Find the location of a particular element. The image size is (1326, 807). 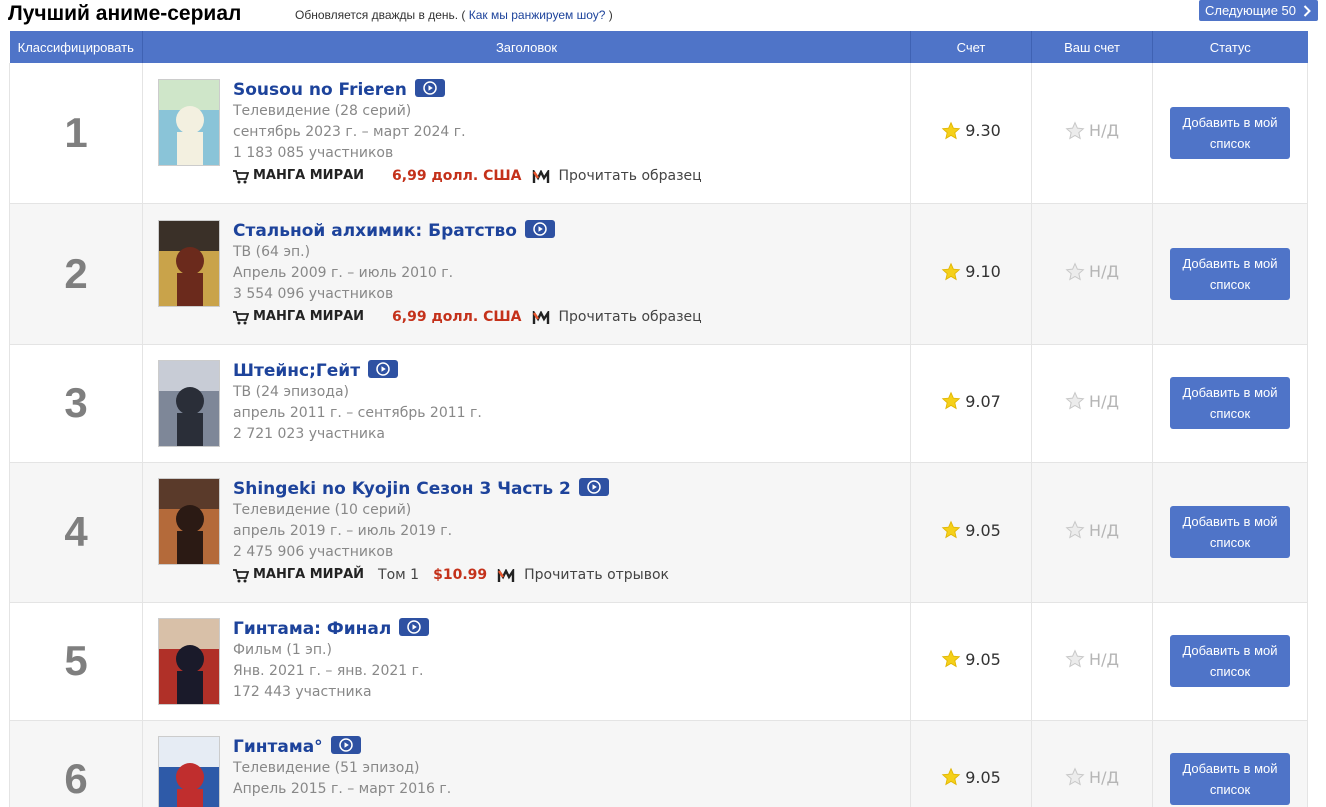

anime-dates: сентябрь 2023 г. – март 2024 г. is located at coordinates (349, 131).